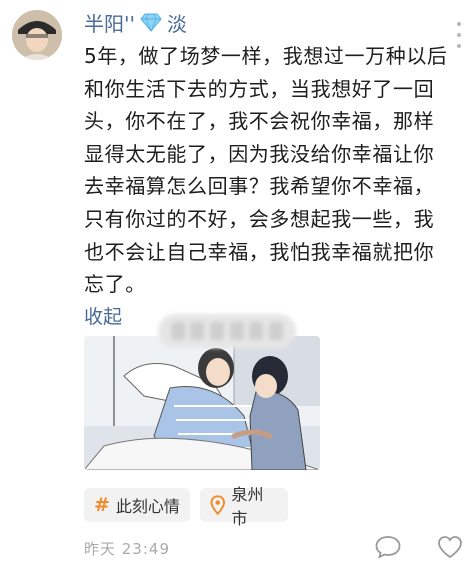 The image size is (476, 574). I want to click on more-options-icon, so click(459, 35).